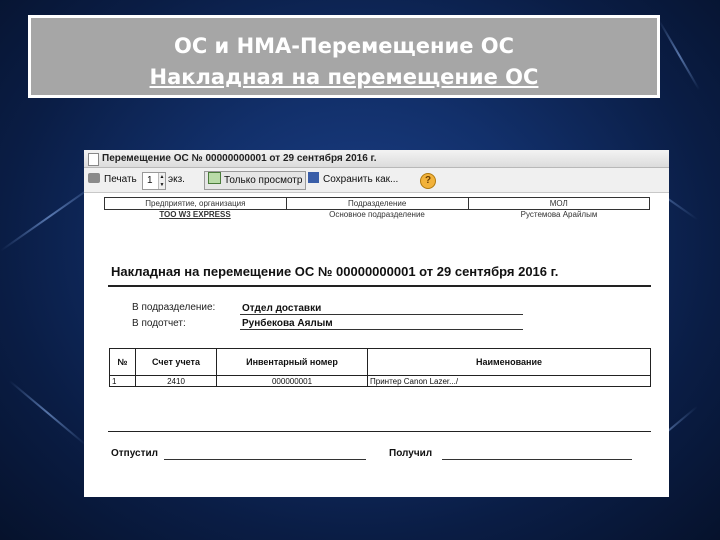 The height and width of the screenshot is (540, 720). Describe the element at coordinates (344, 46) in the screenshot. I see `slide-title: ОС и НМА-Перемещение ОС` at that location.